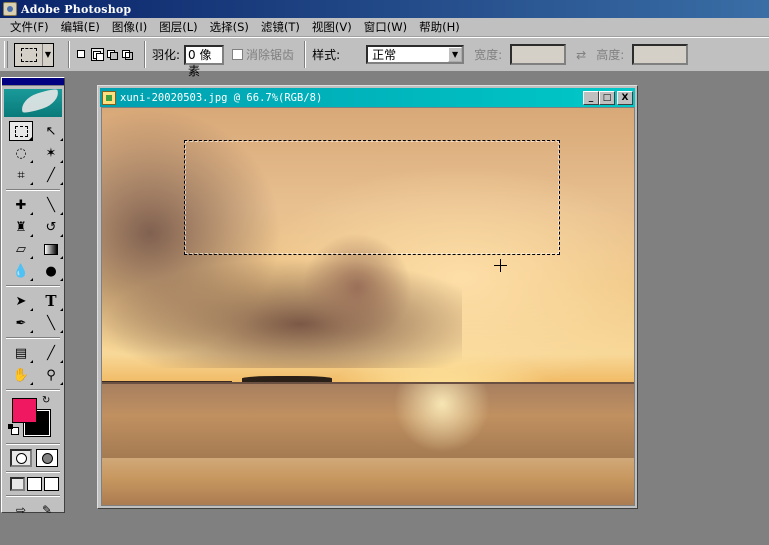 Image resolution: width=769 pixels, height=545 pixels. Describe the element at coordinates (238, 54) in the screenshot. I see `checkbox-icon` at that location.